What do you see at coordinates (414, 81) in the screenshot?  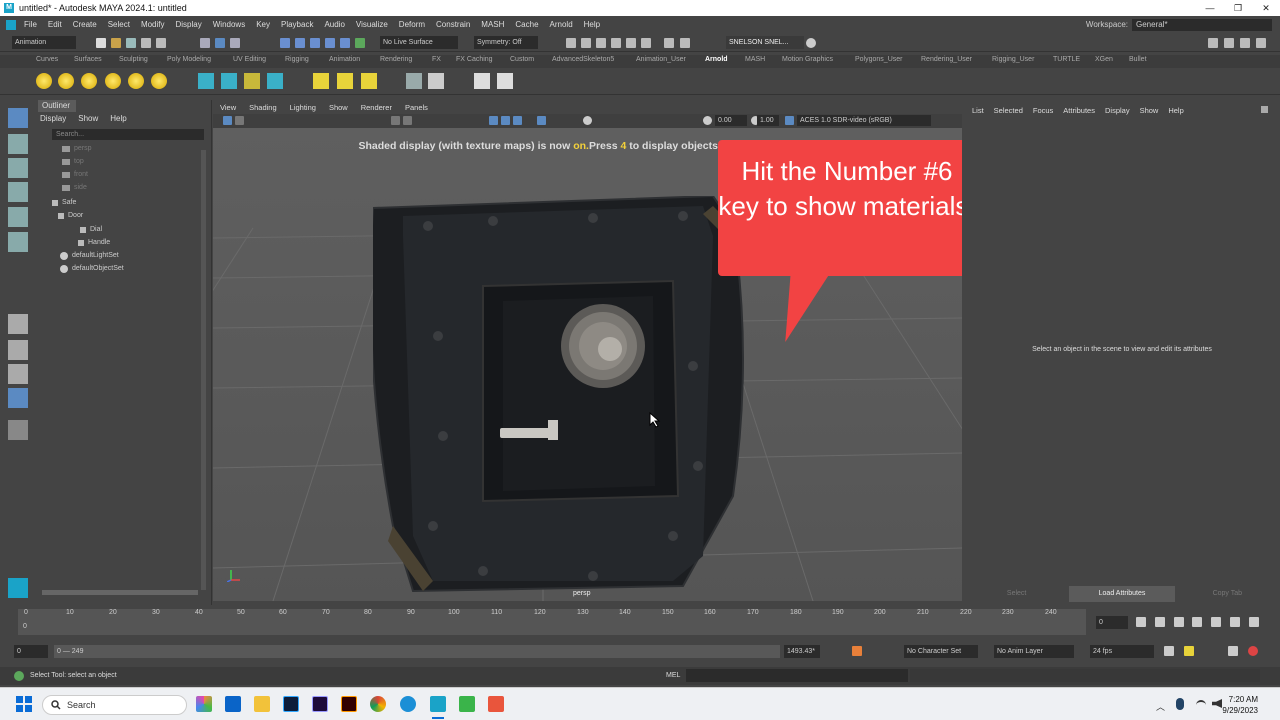 I see `render-view-shelf-icon` at bounding box center [414, 81].